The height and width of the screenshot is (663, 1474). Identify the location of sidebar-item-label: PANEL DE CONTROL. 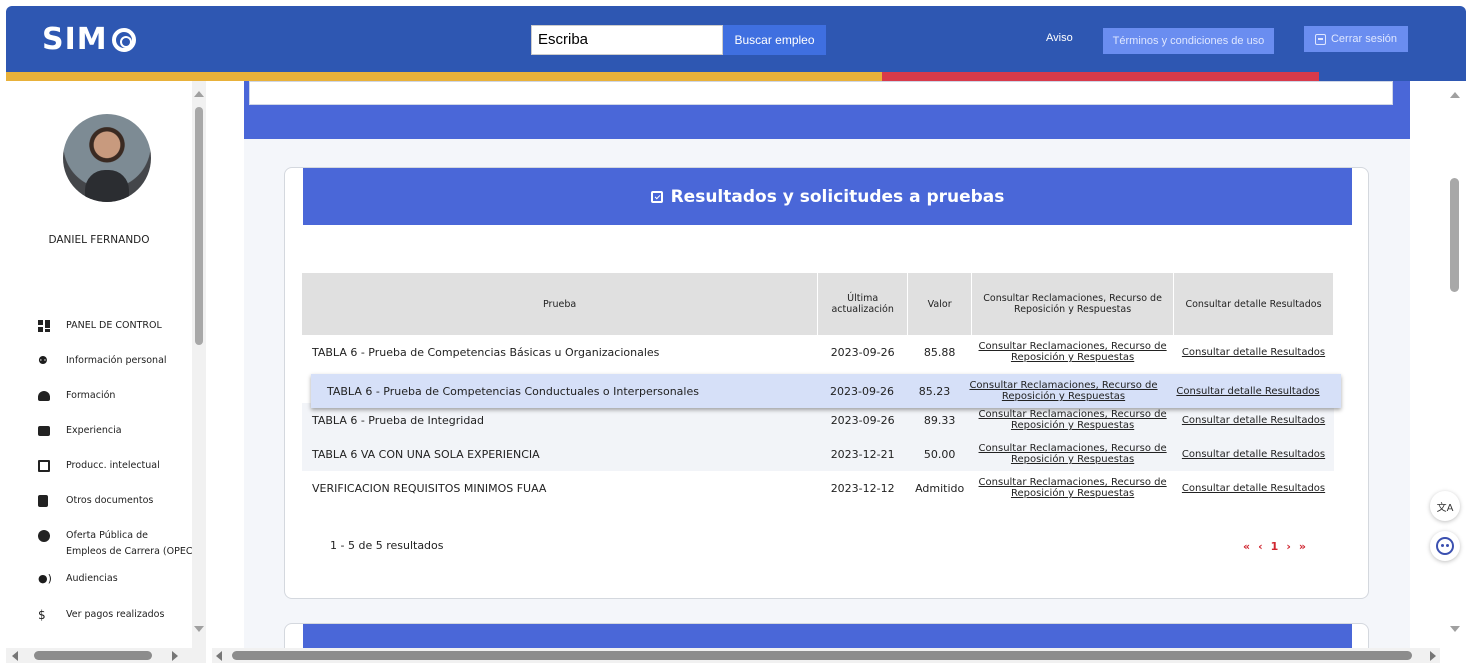
(114, 325).